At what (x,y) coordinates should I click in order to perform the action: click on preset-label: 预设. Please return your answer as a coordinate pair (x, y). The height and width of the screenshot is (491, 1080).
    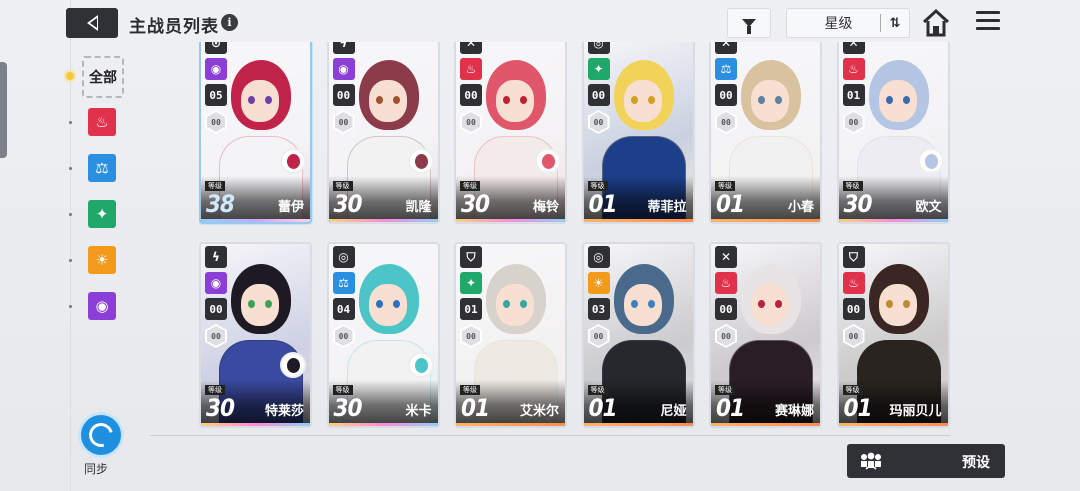
    Looking at the image, I should click on (976, 463).